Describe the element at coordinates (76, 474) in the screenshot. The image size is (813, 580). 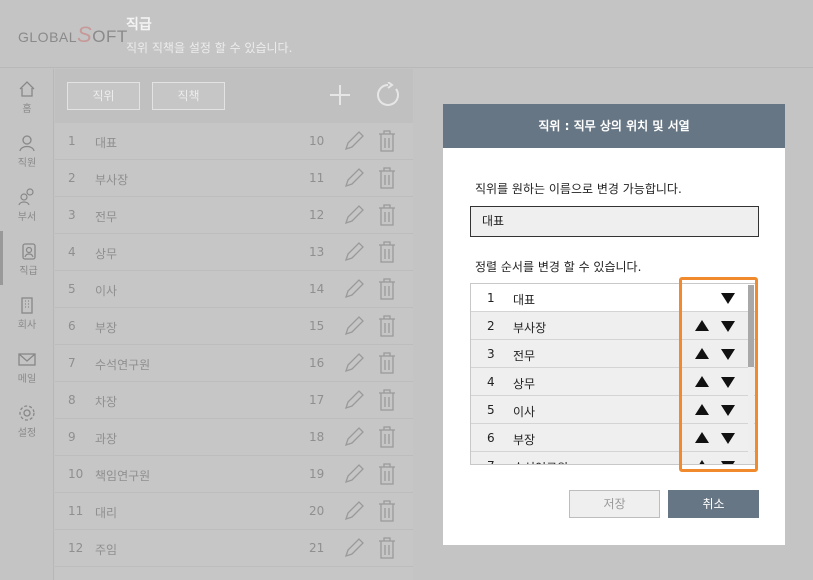
I see `row-number: 10` at that location.